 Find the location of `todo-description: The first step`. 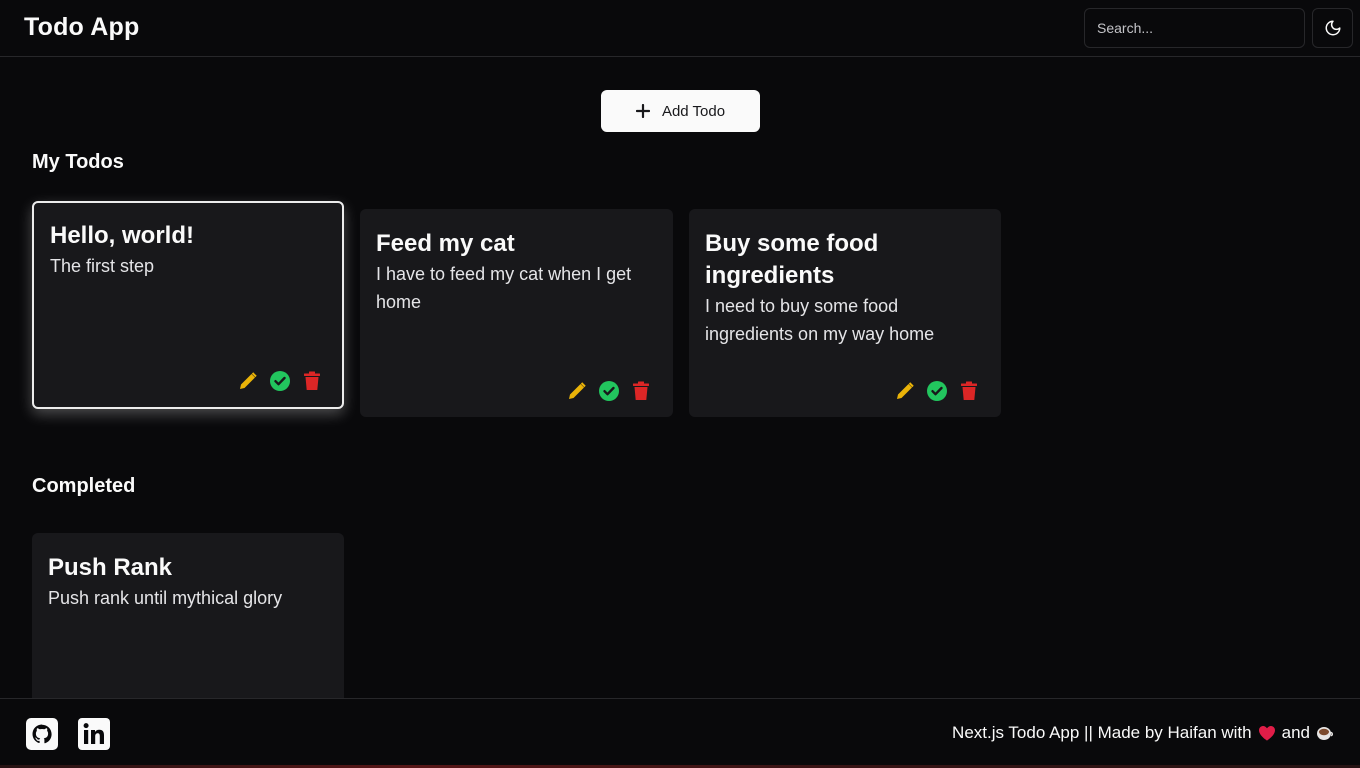

todo-description: The first step is located at coordinates (102, 266).